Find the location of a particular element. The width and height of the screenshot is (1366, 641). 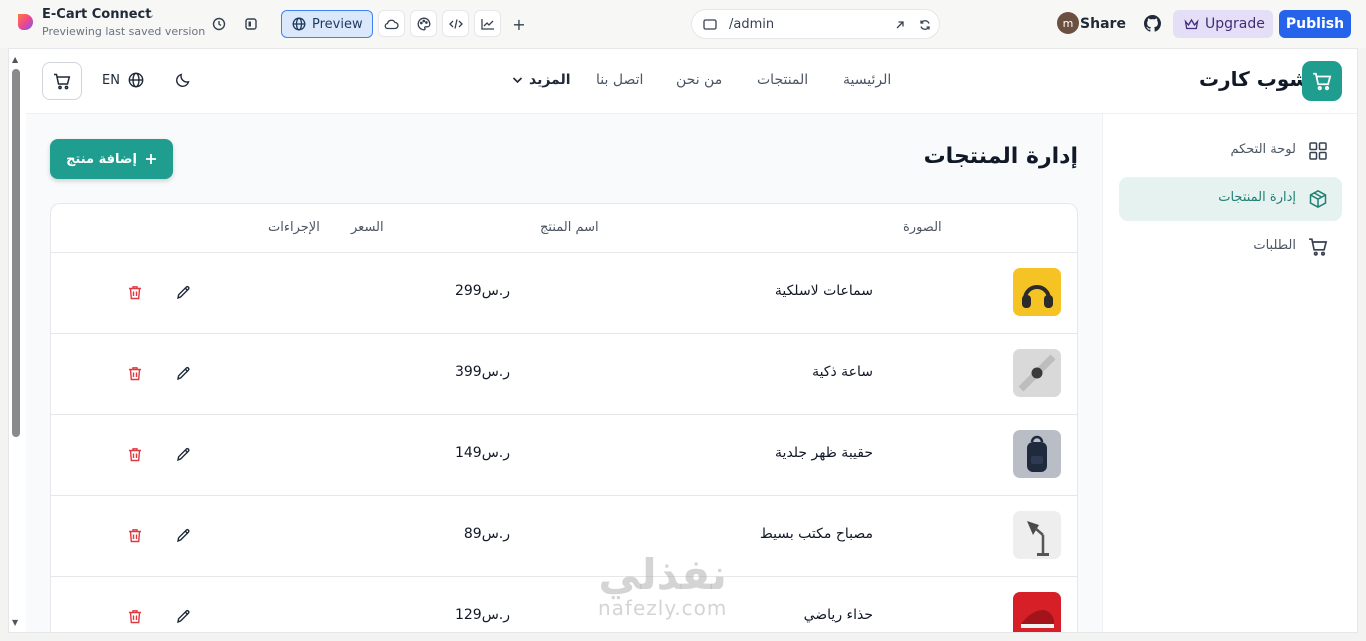

product-name: سماعات لاسلكية is located at coordinates (823, 291).